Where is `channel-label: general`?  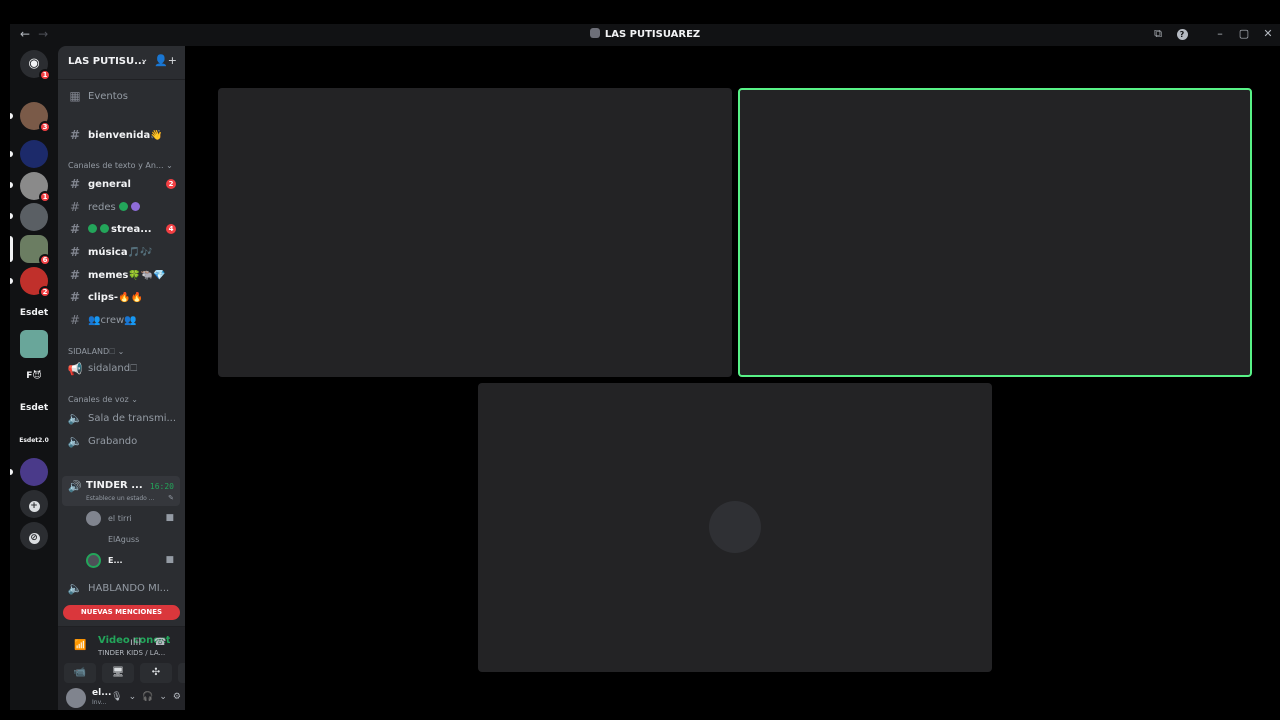
channel-label: general is located at coordinates (109, 184).